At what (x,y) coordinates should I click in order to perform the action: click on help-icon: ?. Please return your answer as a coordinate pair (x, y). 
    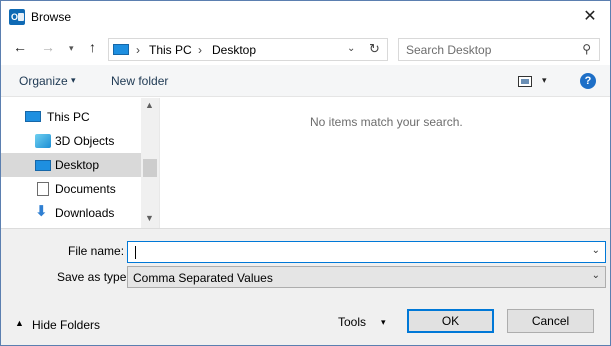
    Looking at the image, I should click on (588, 81).